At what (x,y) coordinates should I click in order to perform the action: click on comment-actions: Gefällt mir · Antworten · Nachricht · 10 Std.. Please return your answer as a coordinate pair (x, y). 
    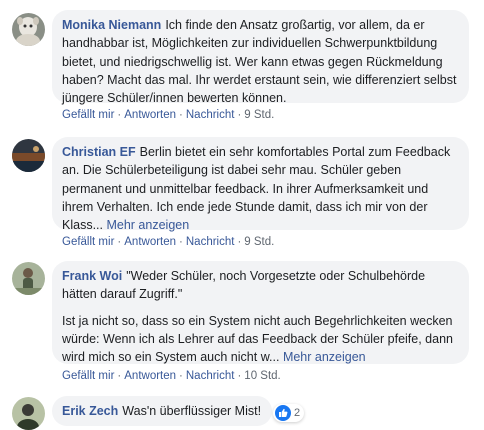
    Looking at the image, I should click on (171, 376).